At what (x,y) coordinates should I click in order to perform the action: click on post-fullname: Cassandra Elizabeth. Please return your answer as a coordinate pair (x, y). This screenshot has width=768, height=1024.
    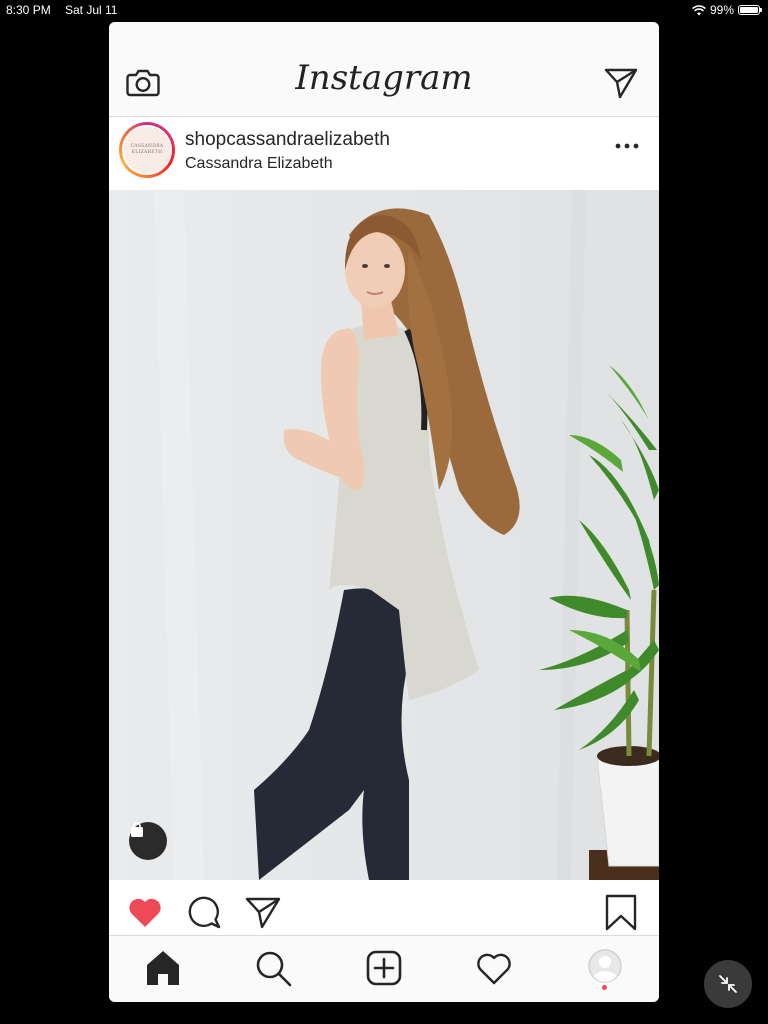
    Looking at the image, I should click on (259, 163).